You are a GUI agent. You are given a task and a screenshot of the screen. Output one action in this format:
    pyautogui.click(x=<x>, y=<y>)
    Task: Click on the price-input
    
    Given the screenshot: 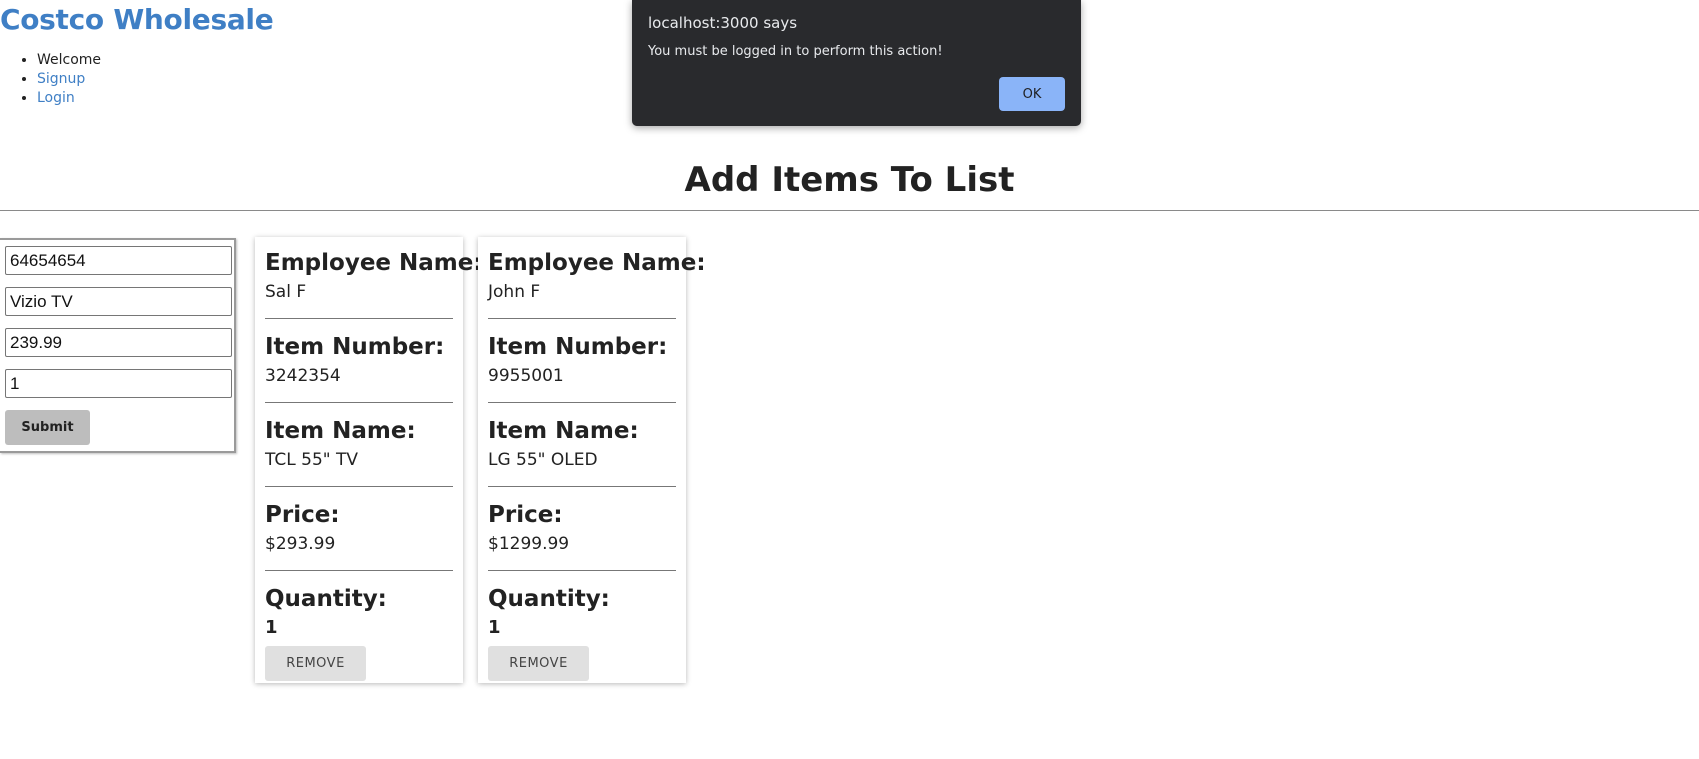 What is the action you would take?
    pyautogui.click(x=118, y=342)
    